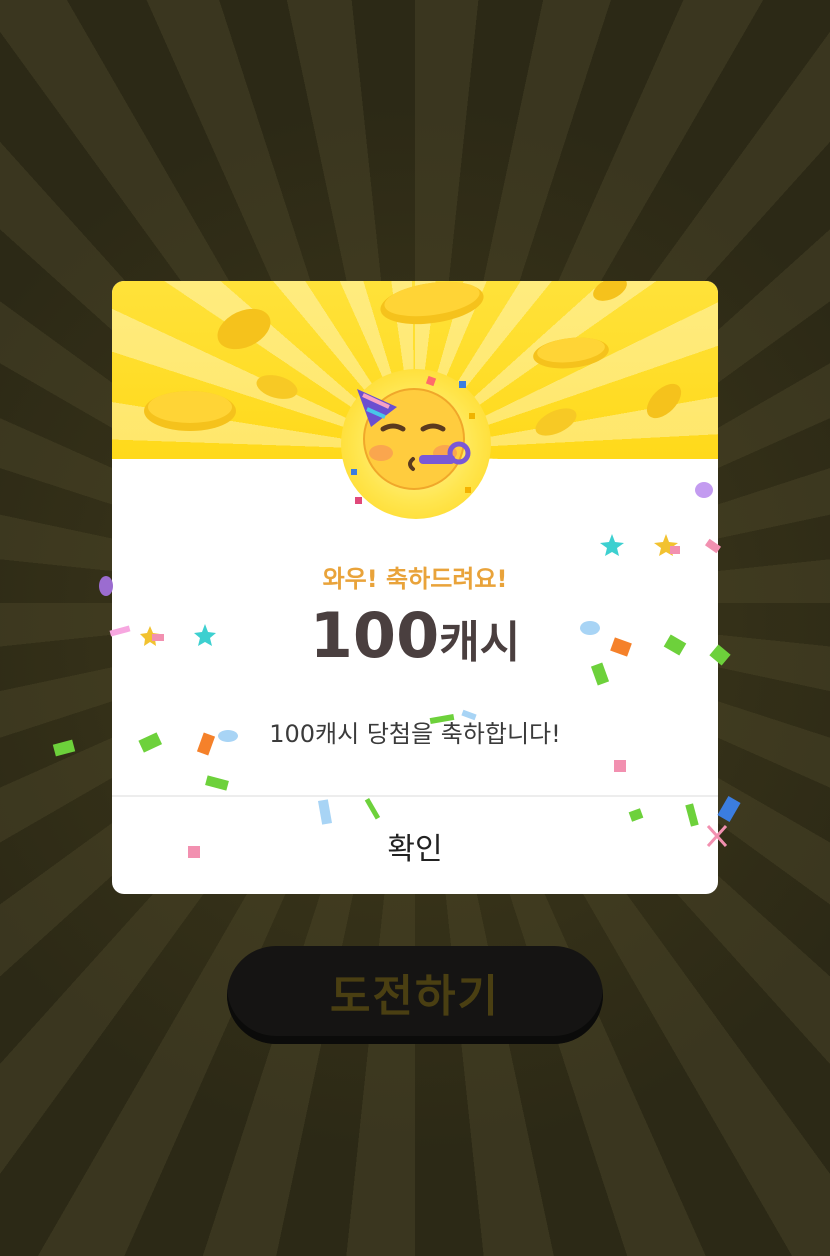  What do you see at coordinates (480, 642) in the screenshot?
I see `reward-amount-unit: 캐시` at bounding box center [480, 642].